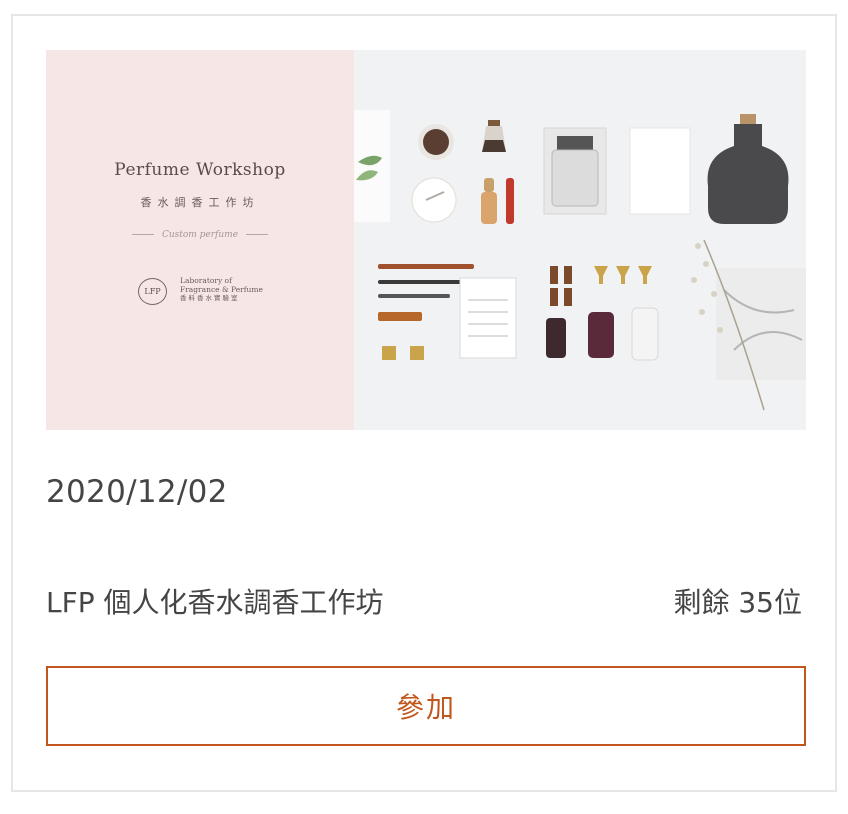 This screenshot has width=848, height=814. Describe the element at coordinates (210, 298) in the screenshot. I see `lab-line-3: 香料香水實驗室` at that location.